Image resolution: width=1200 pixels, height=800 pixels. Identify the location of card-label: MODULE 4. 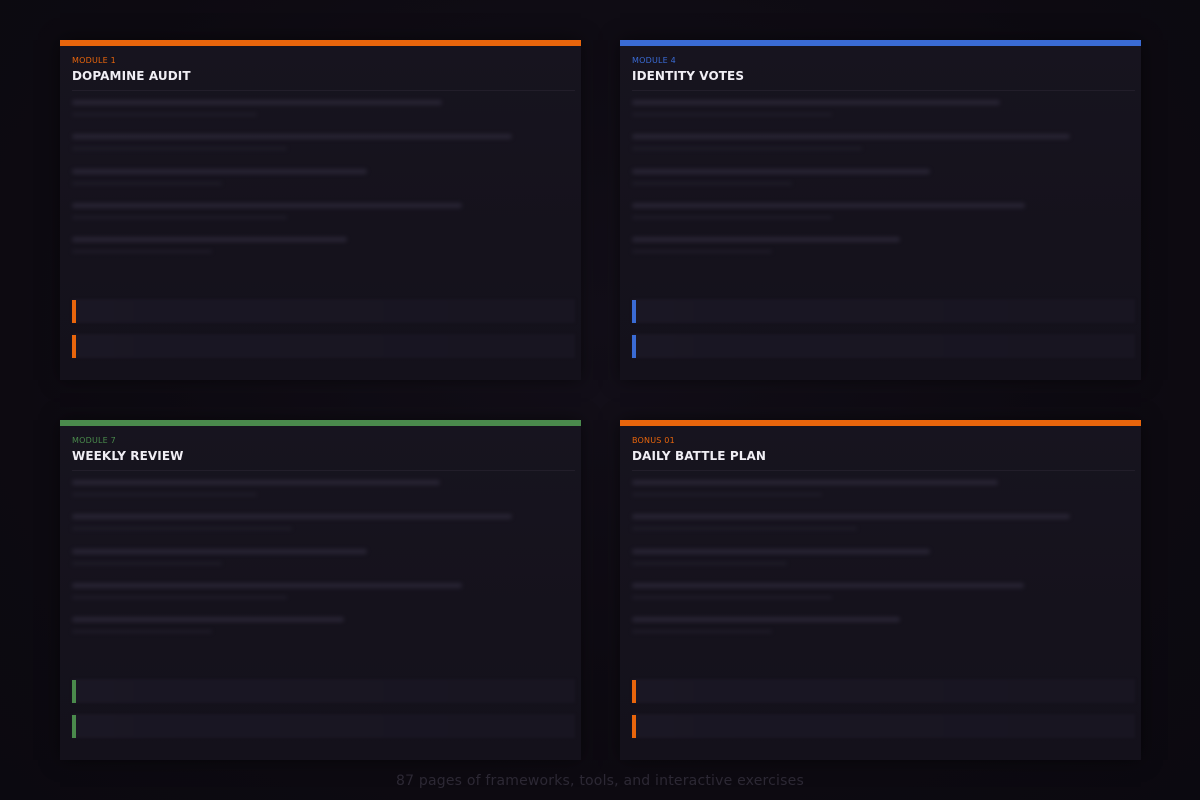
(654, 60).